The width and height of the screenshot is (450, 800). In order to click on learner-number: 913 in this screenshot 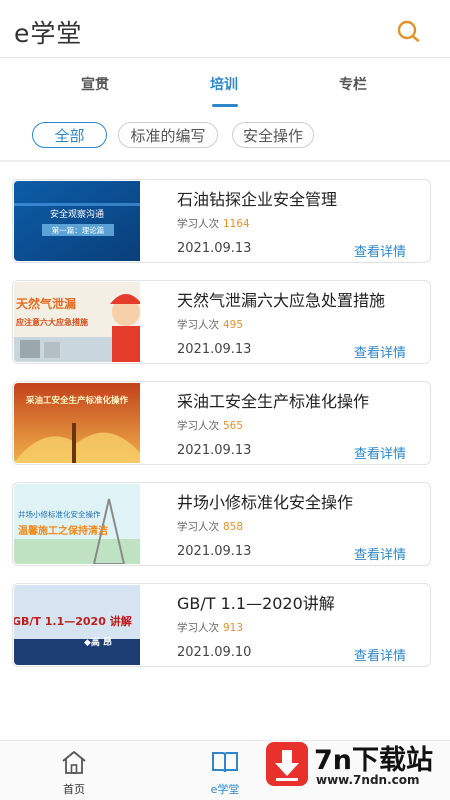, I will do `click(233, 628)`.